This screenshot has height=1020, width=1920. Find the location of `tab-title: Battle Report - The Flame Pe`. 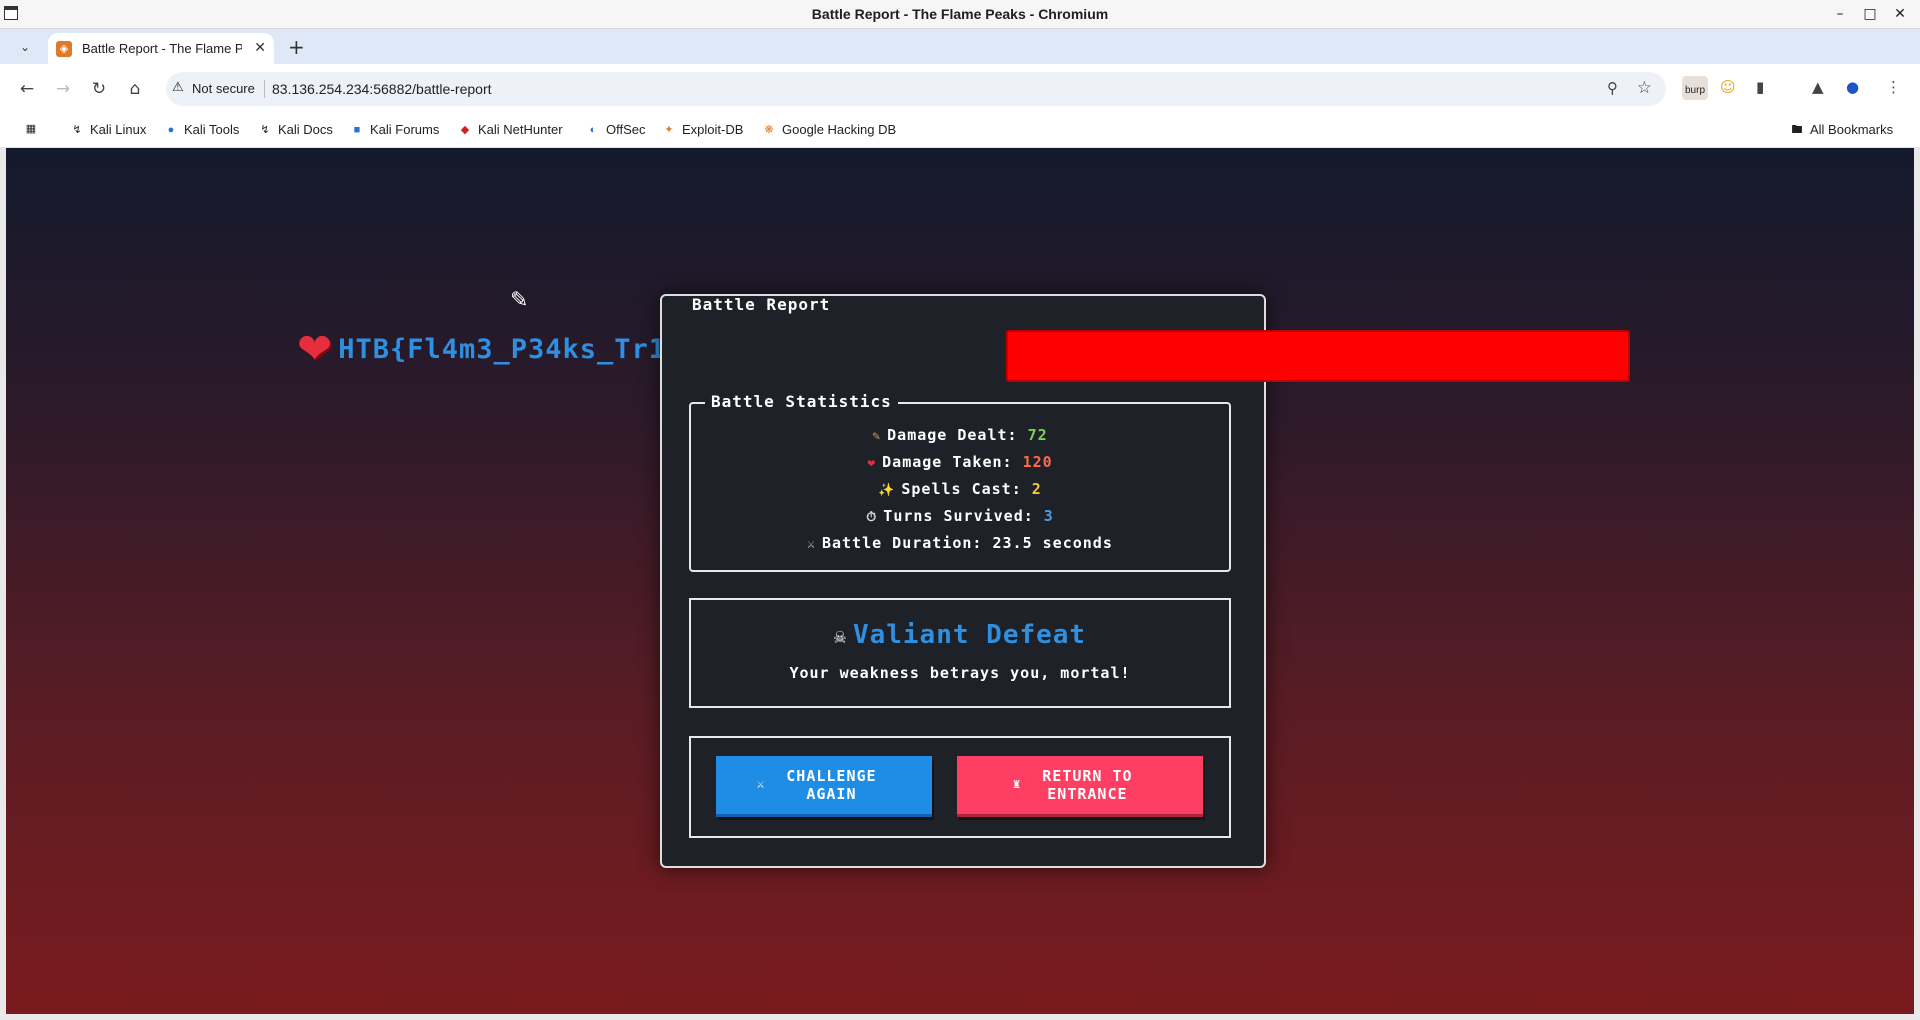

tab-title: Battle Report - The Flame Pe is located at coordinates (162, 48).